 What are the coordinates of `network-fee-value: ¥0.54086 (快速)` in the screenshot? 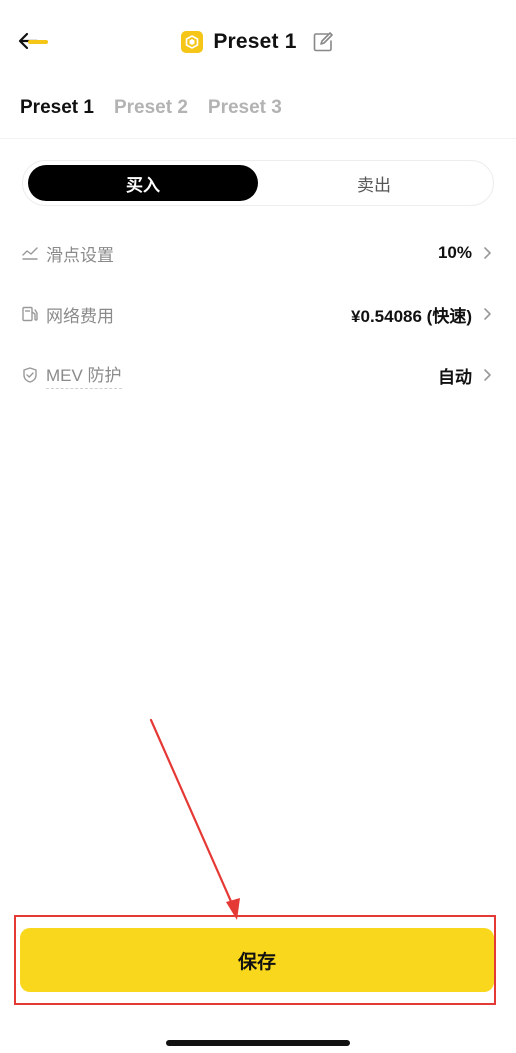 It's located at (411, 316).